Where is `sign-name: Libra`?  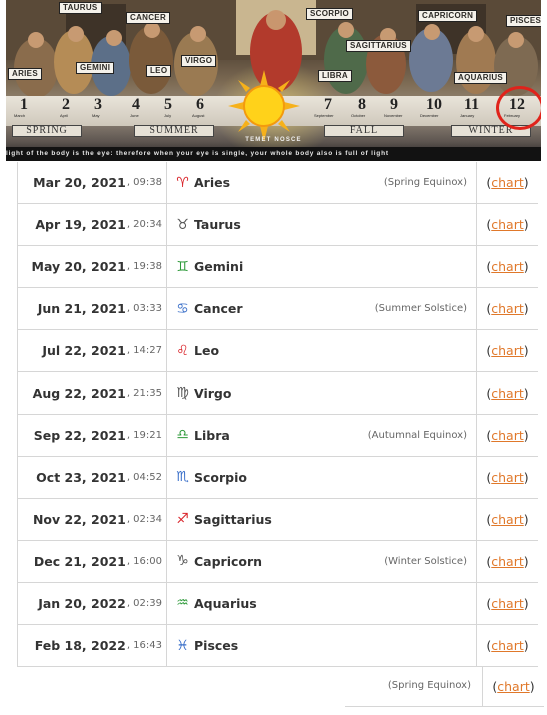
sign-name: Libra is located at coordinates (212, 435).